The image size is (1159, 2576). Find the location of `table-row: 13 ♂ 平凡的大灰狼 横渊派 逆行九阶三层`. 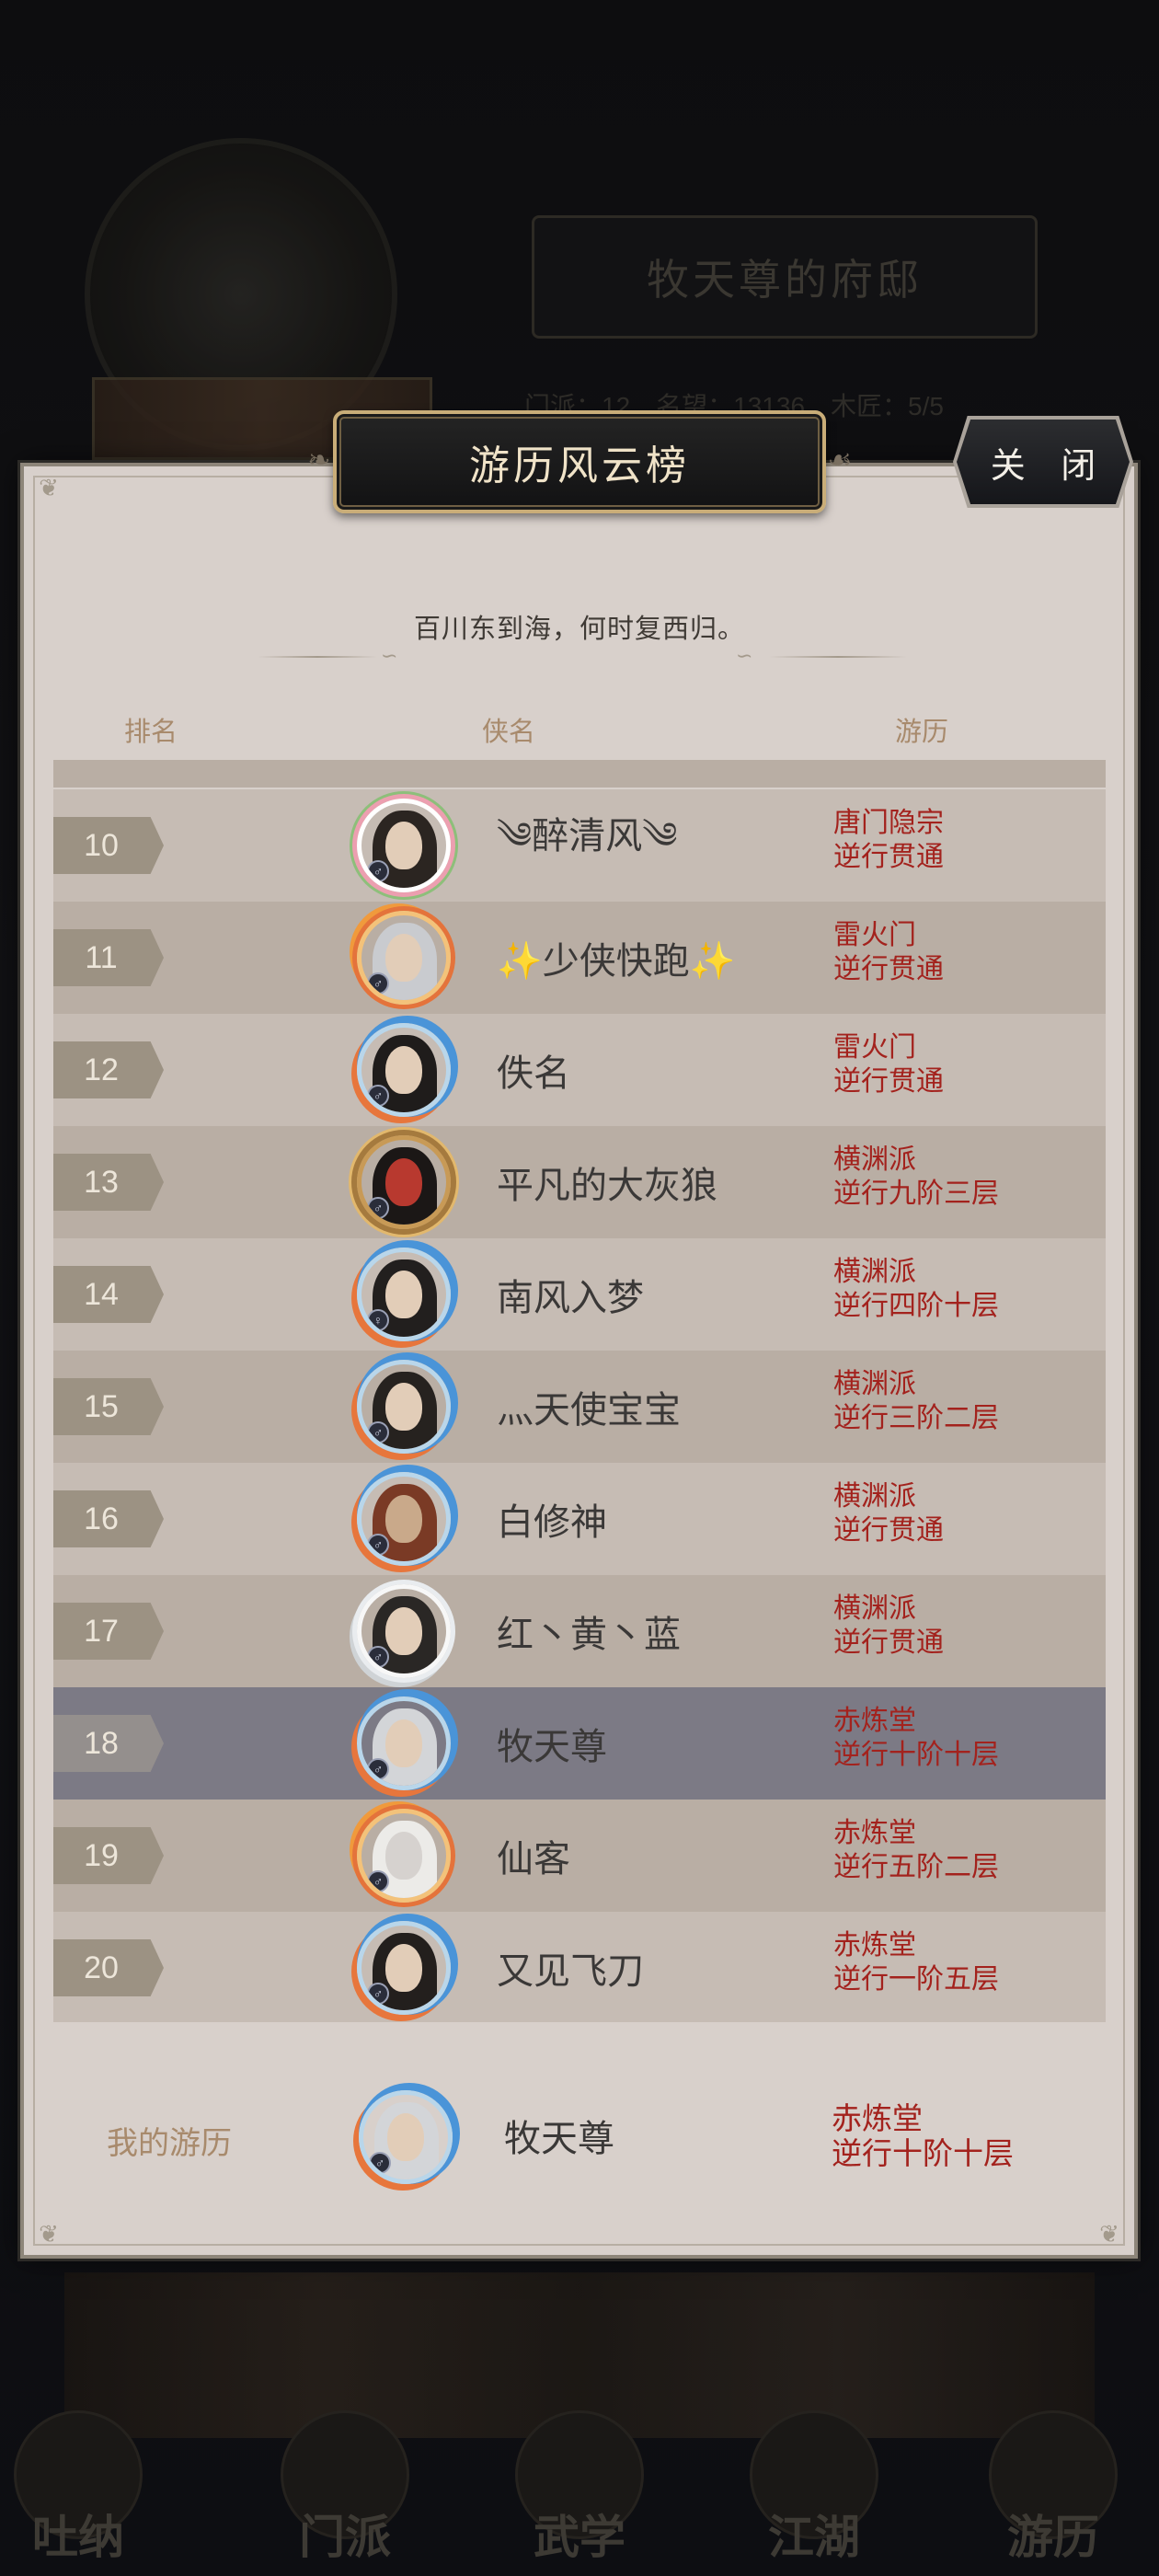

table-row: 13 ♂ 平凡的大灰狼 横渊派 逆行九阶三层 is located at coordinates (579, 1182).